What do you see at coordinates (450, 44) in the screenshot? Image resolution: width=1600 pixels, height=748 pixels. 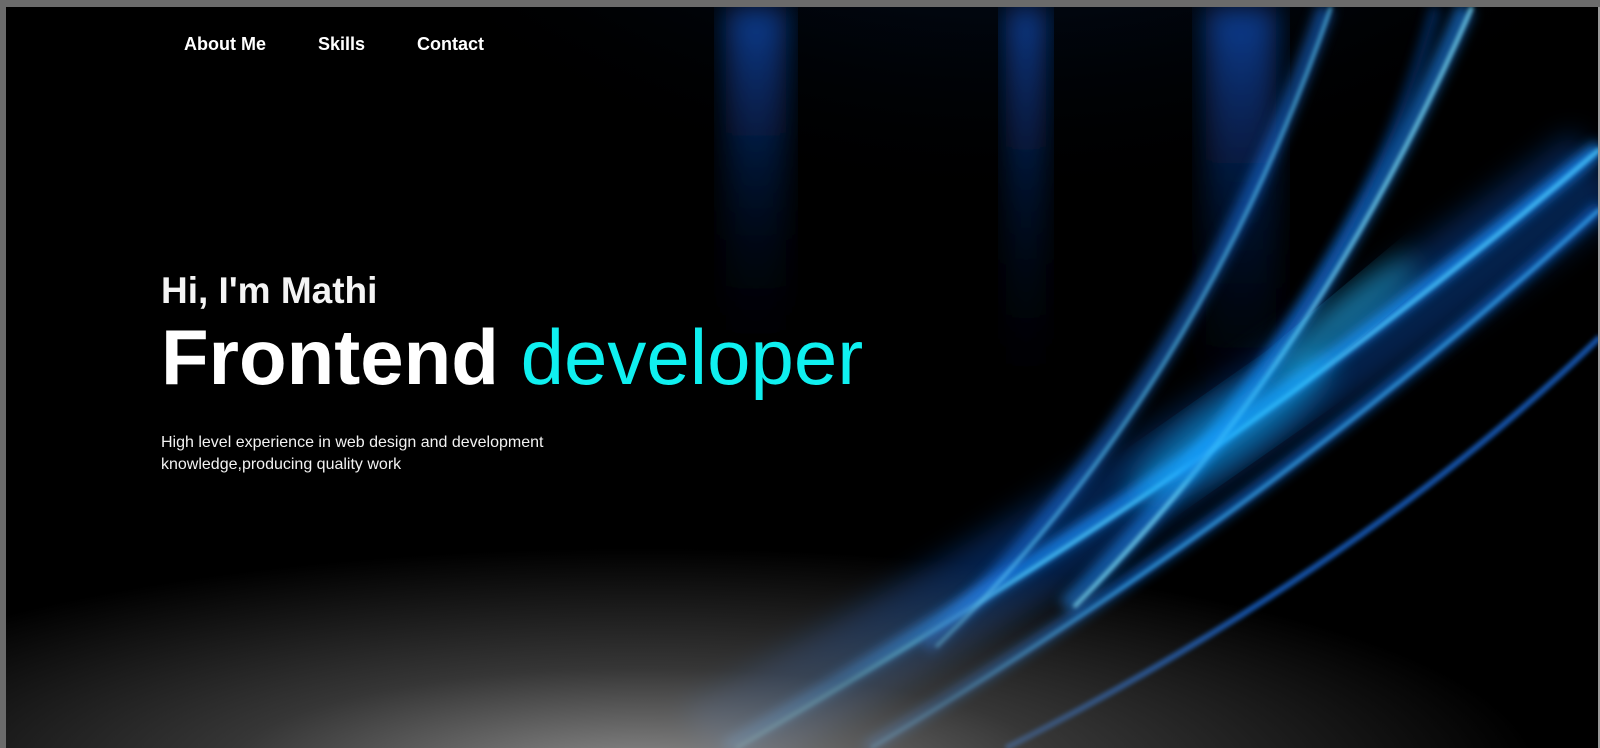 I see `nav-link-contact: Contact` at bounding box center [450, 44].